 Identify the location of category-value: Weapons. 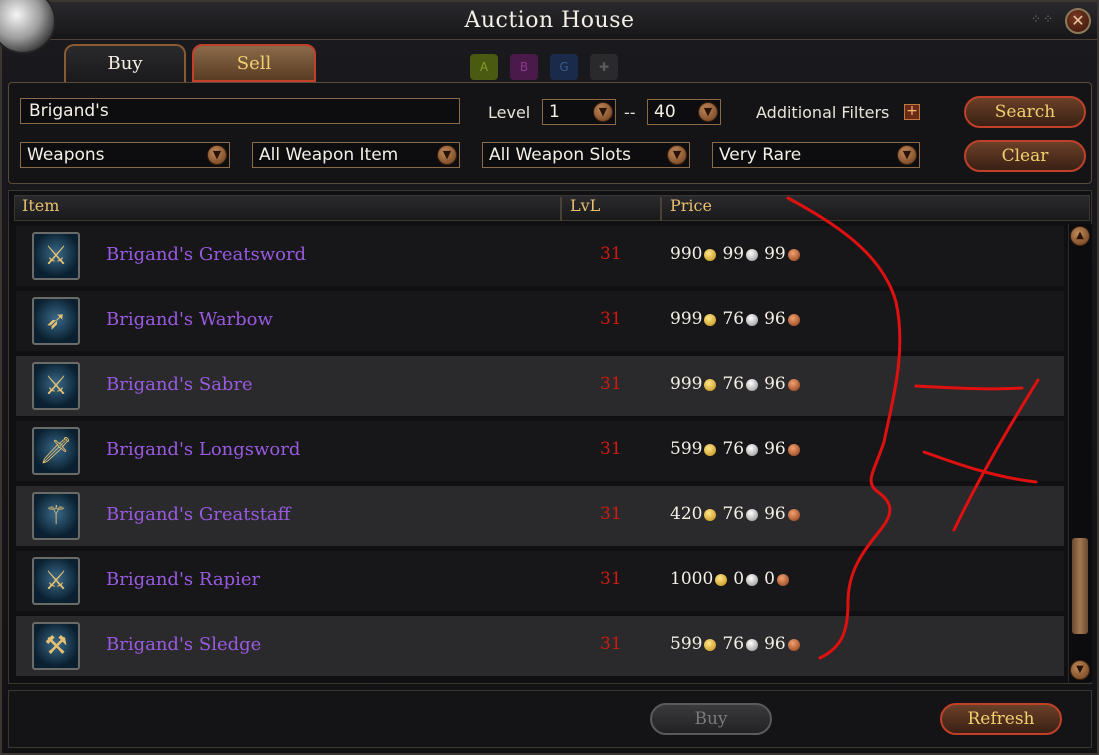
(66, 155).